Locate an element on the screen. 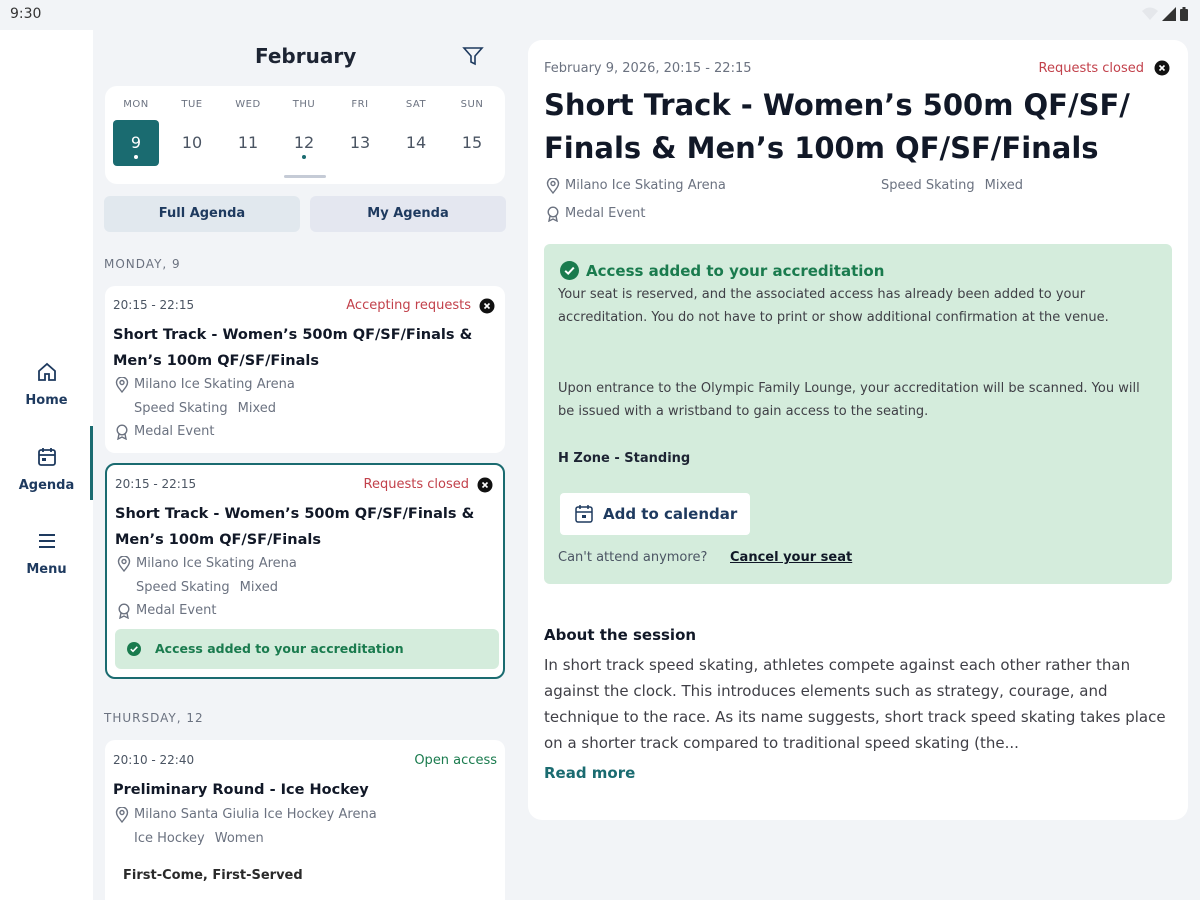  status-icons is located at coordinates (1165, 14).